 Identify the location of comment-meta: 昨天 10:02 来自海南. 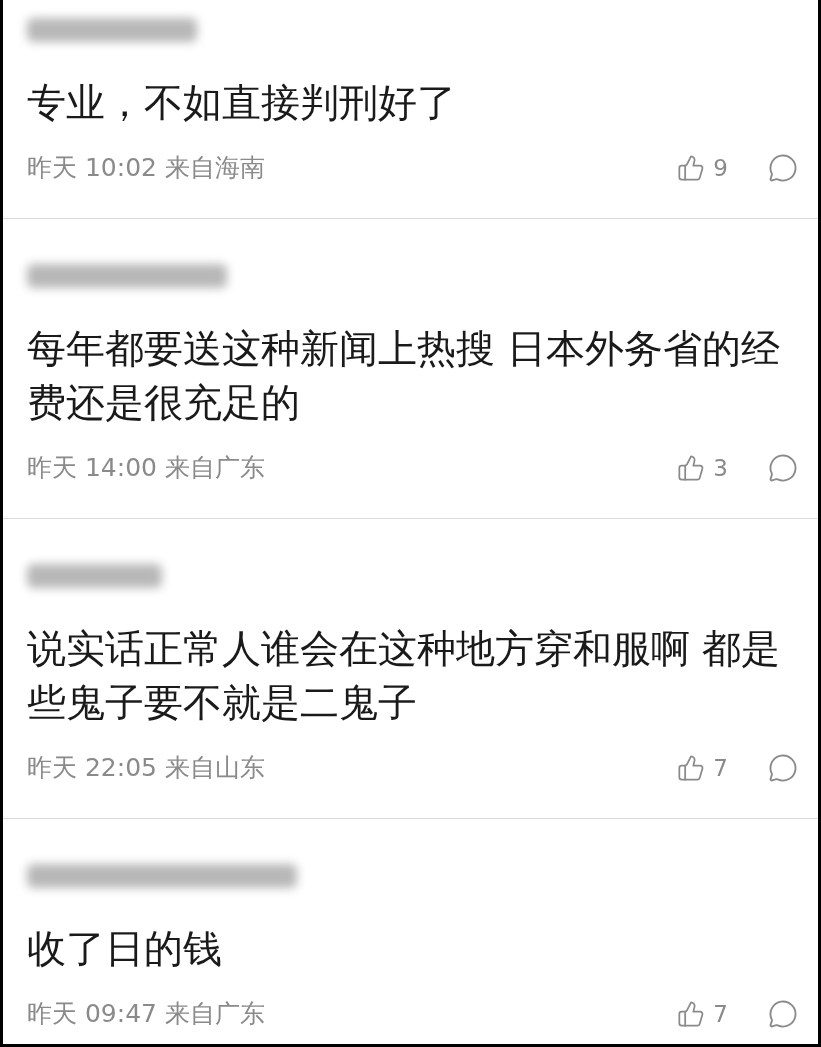
(146, 168).